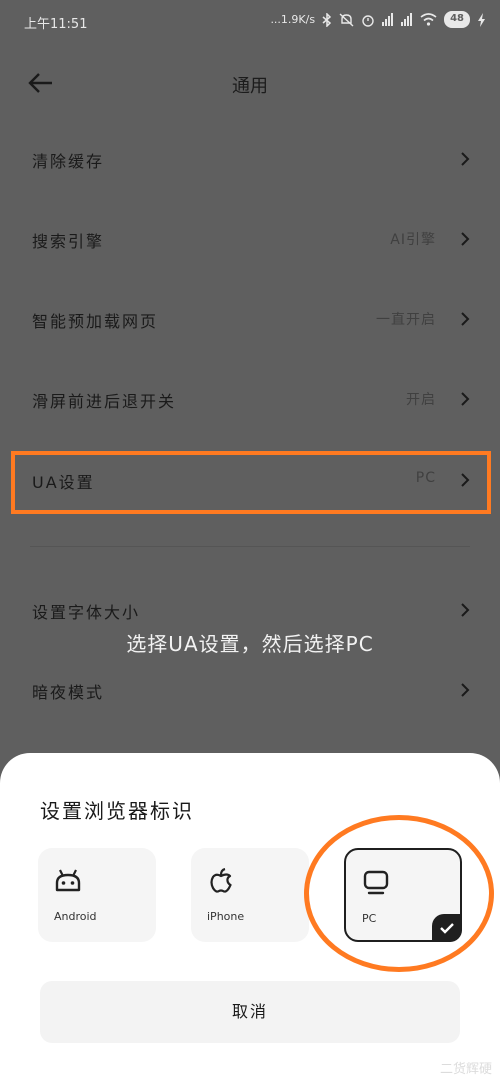  What do you see at coordinates (250, 160) in the screenshot?
I see `setting-clear-cache: 清除缓存` at bounding box center [250, 160].